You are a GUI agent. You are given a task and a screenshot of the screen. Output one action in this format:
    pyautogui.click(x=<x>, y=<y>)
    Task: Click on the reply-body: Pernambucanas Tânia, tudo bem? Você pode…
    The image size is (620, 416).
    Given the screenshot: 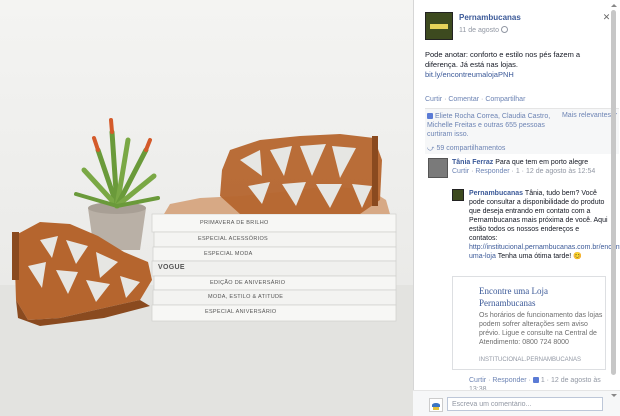 What is the action you would take?
    pyautogui.click(x=544, y=225)
    